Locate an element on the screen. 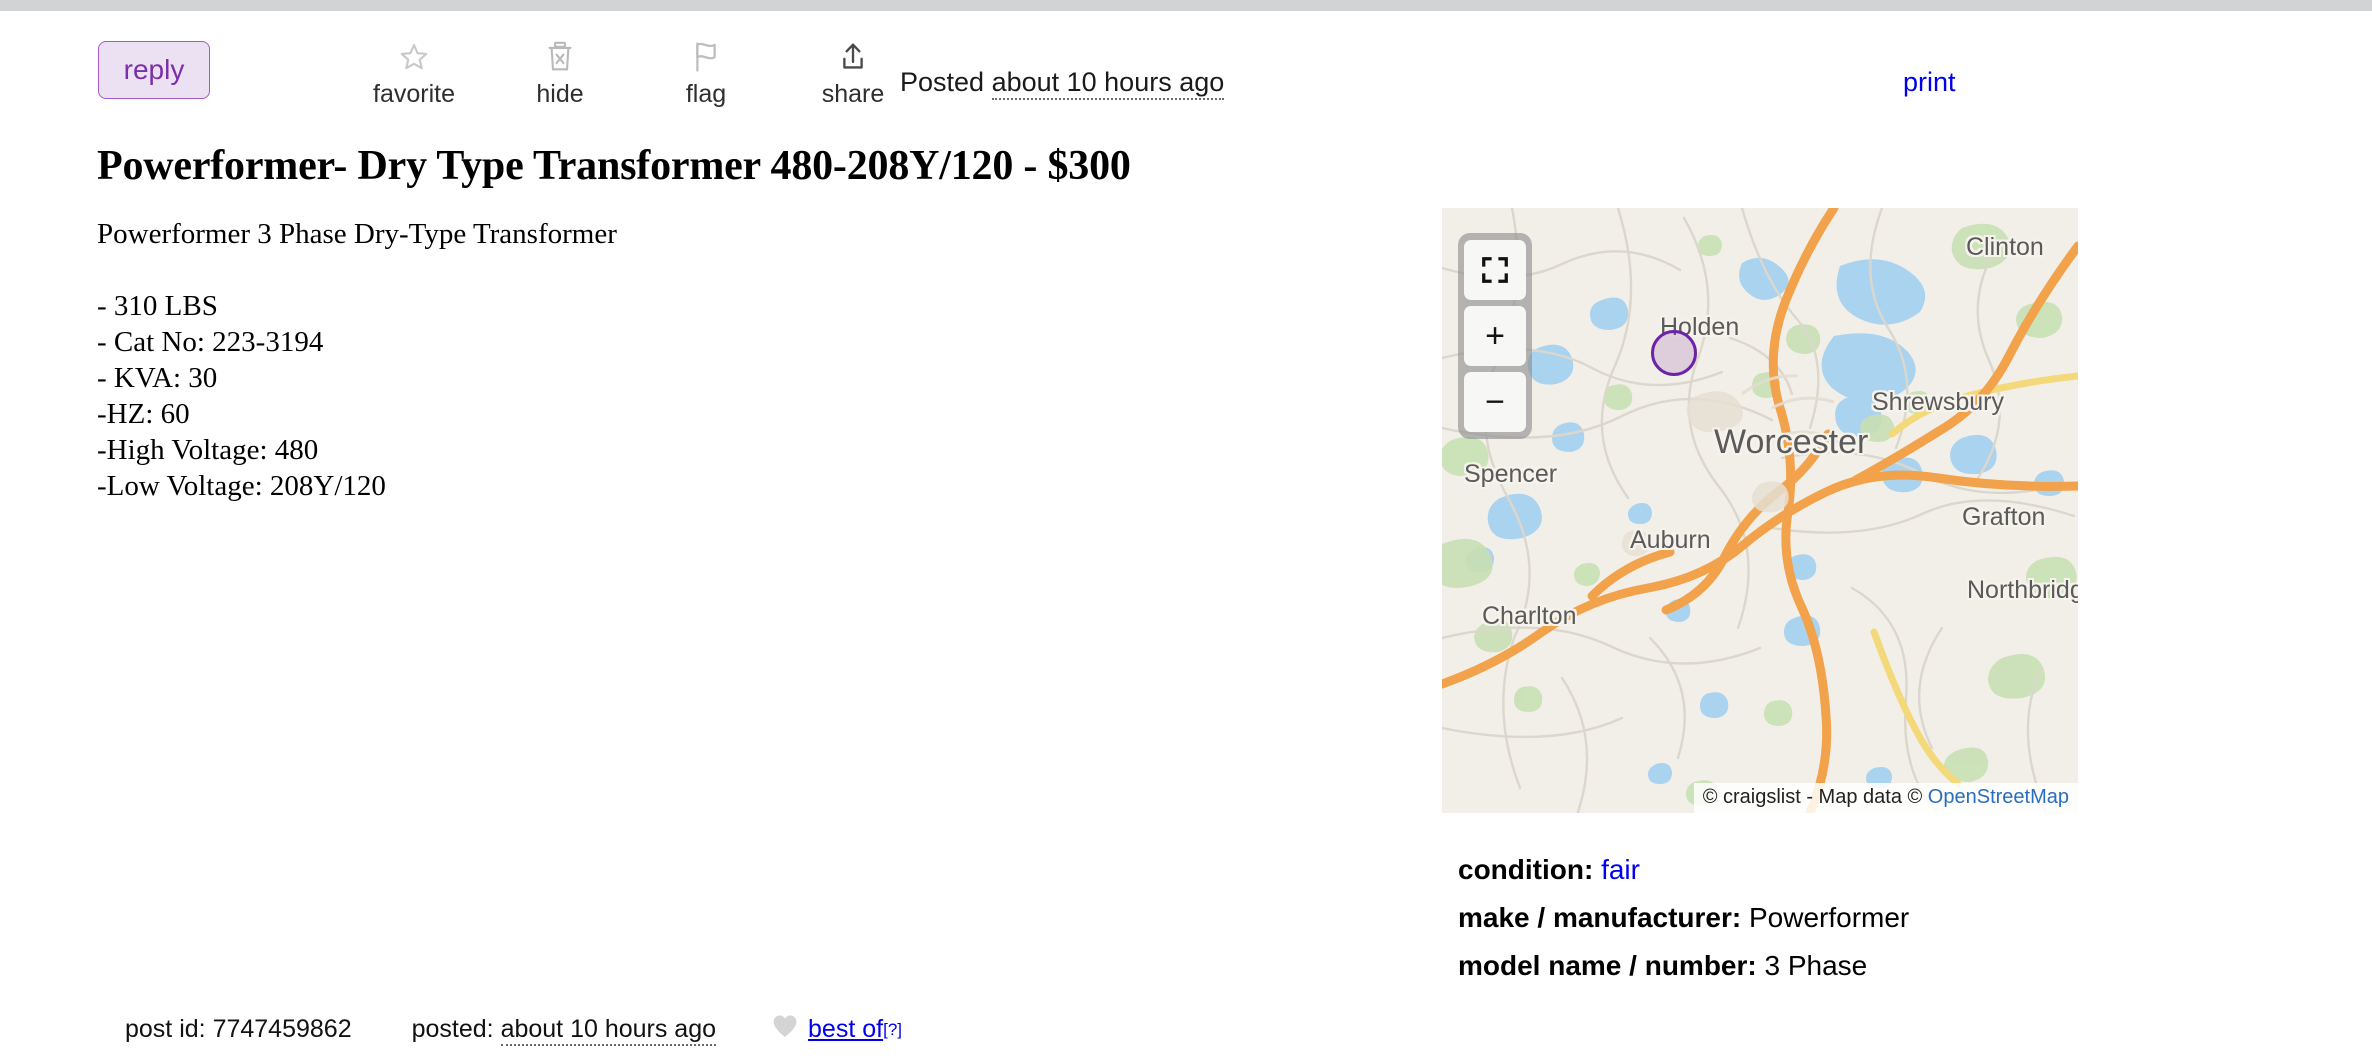  fullscreen-button is located at coordinates (1495, 270).